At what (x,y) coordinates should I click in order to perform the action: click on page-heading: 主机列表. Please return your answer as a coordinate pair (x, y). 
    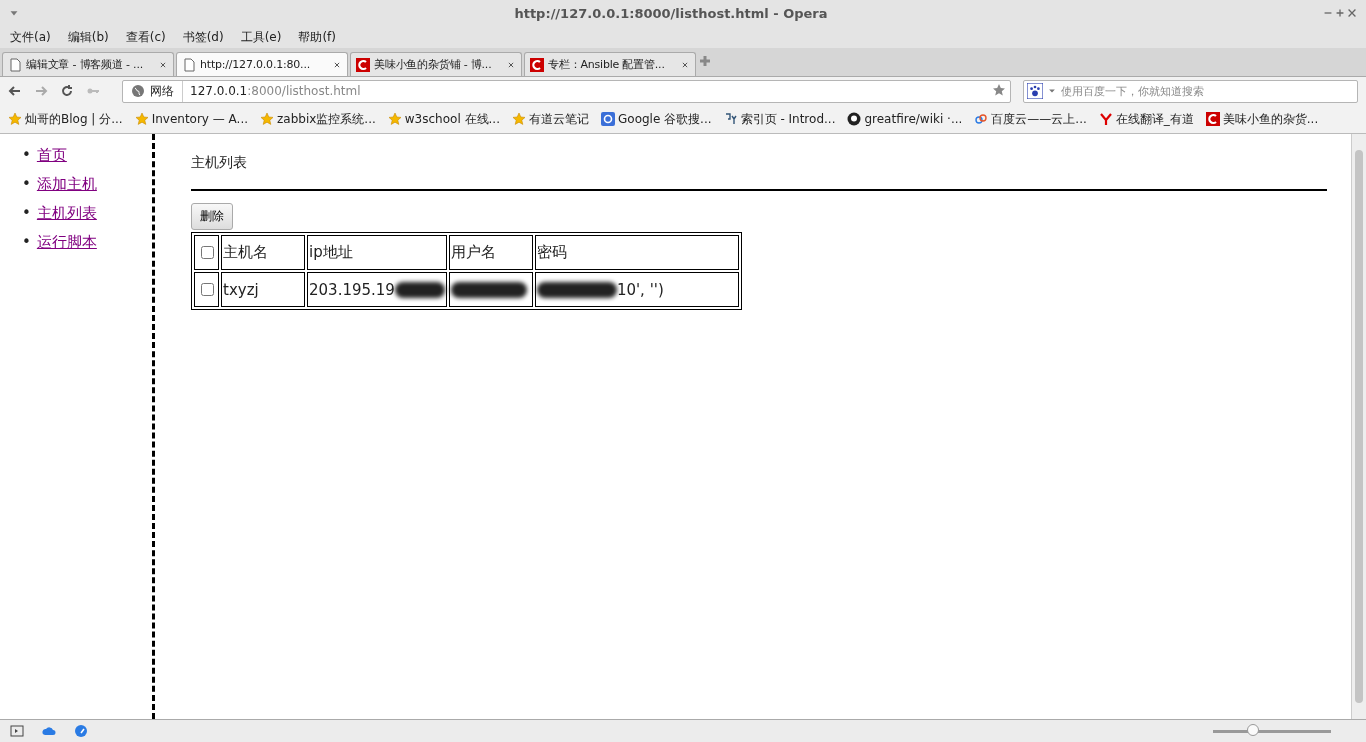
    Looking at the image, I should click on (219, 163).